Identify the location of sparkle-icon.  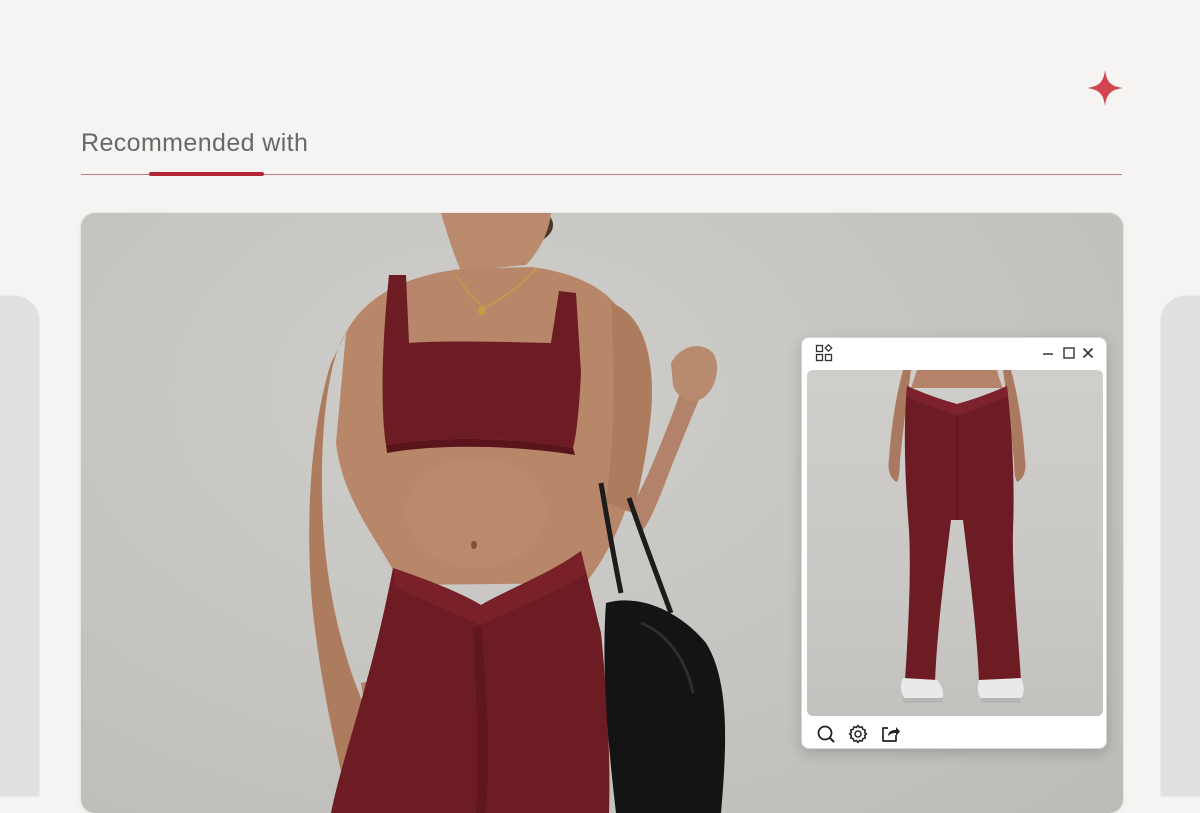
(1105, 88).